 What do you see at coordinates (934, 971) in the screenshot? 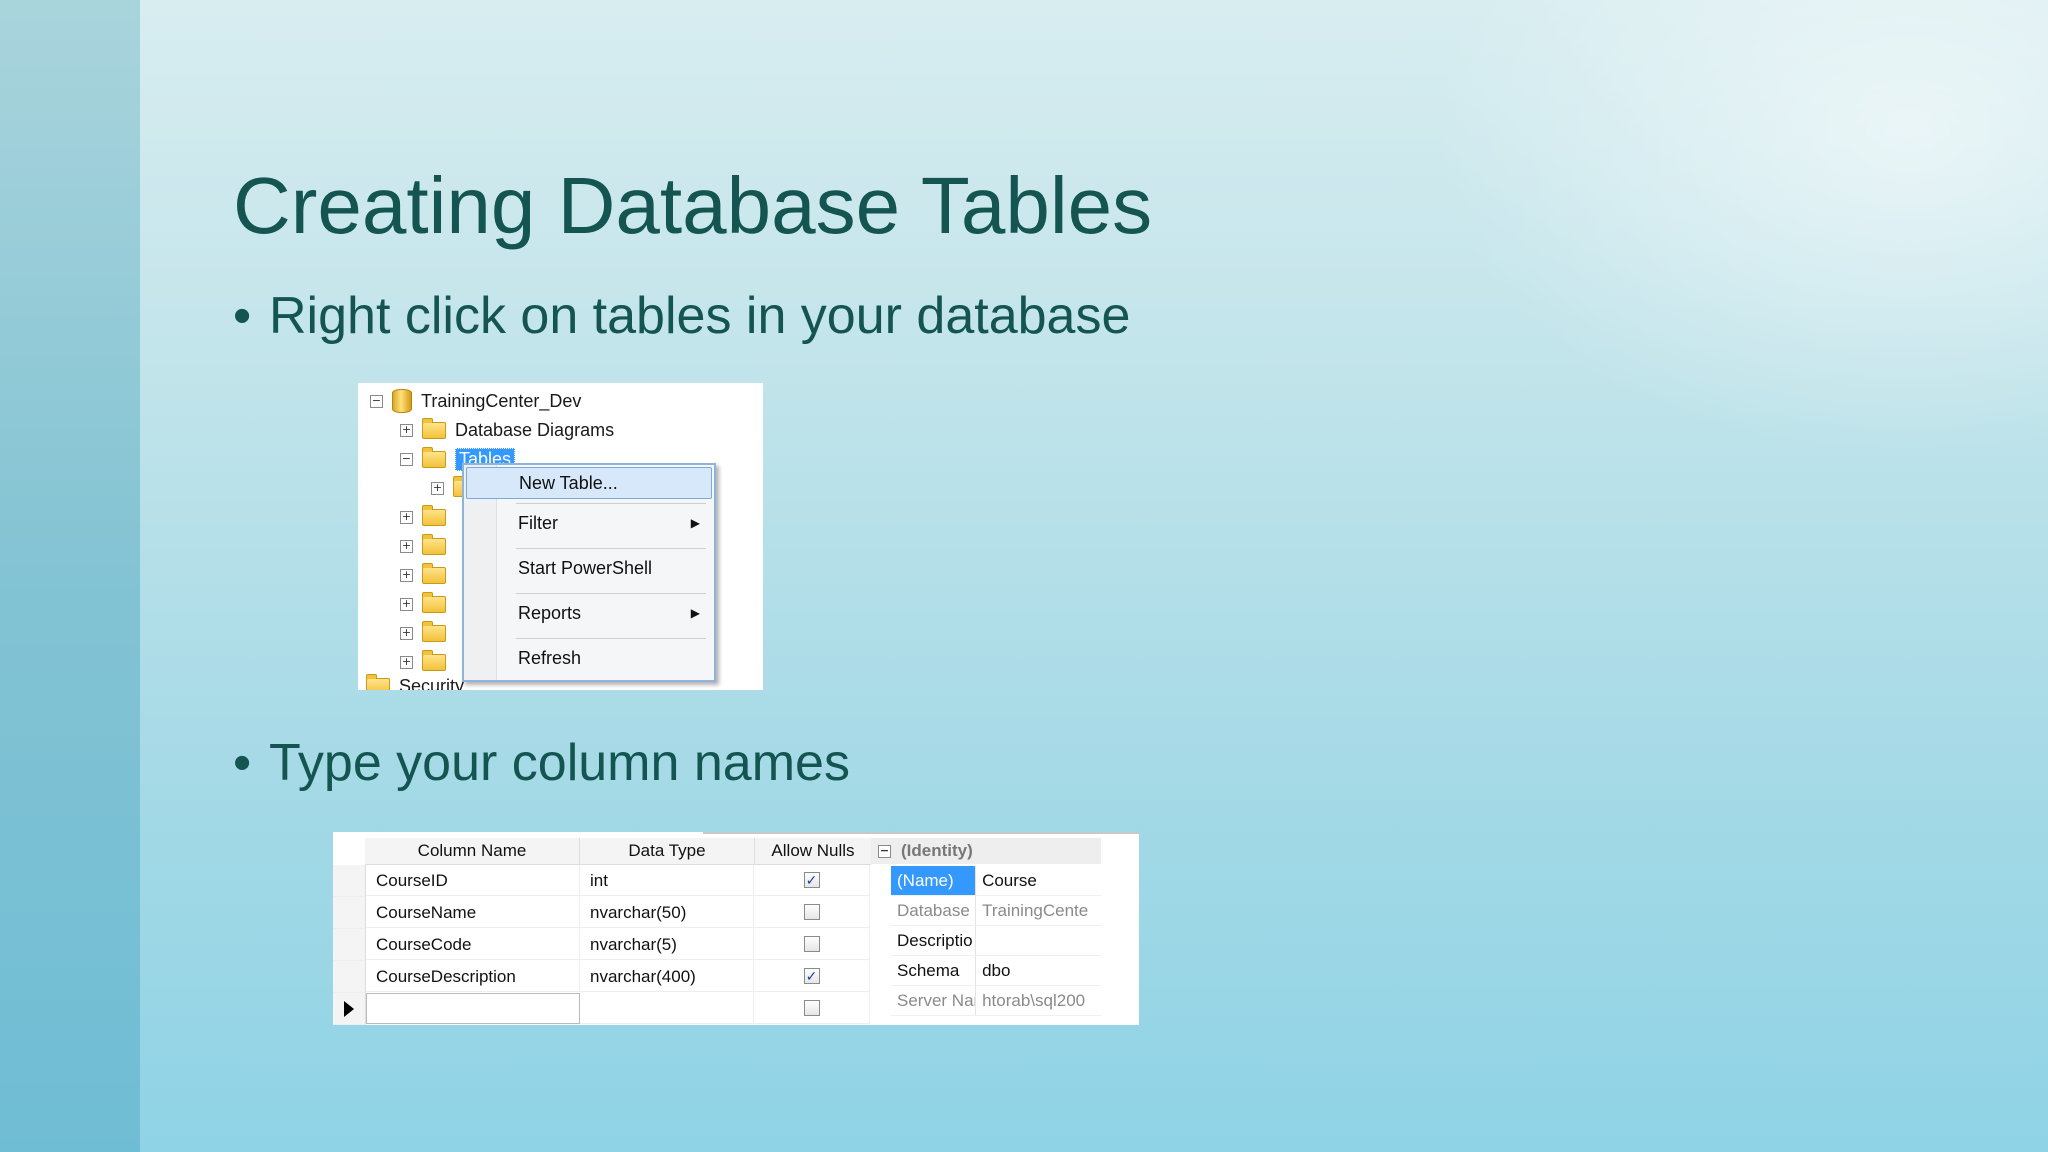
I see `property-key: Schema` at bounding box center [934, 971].